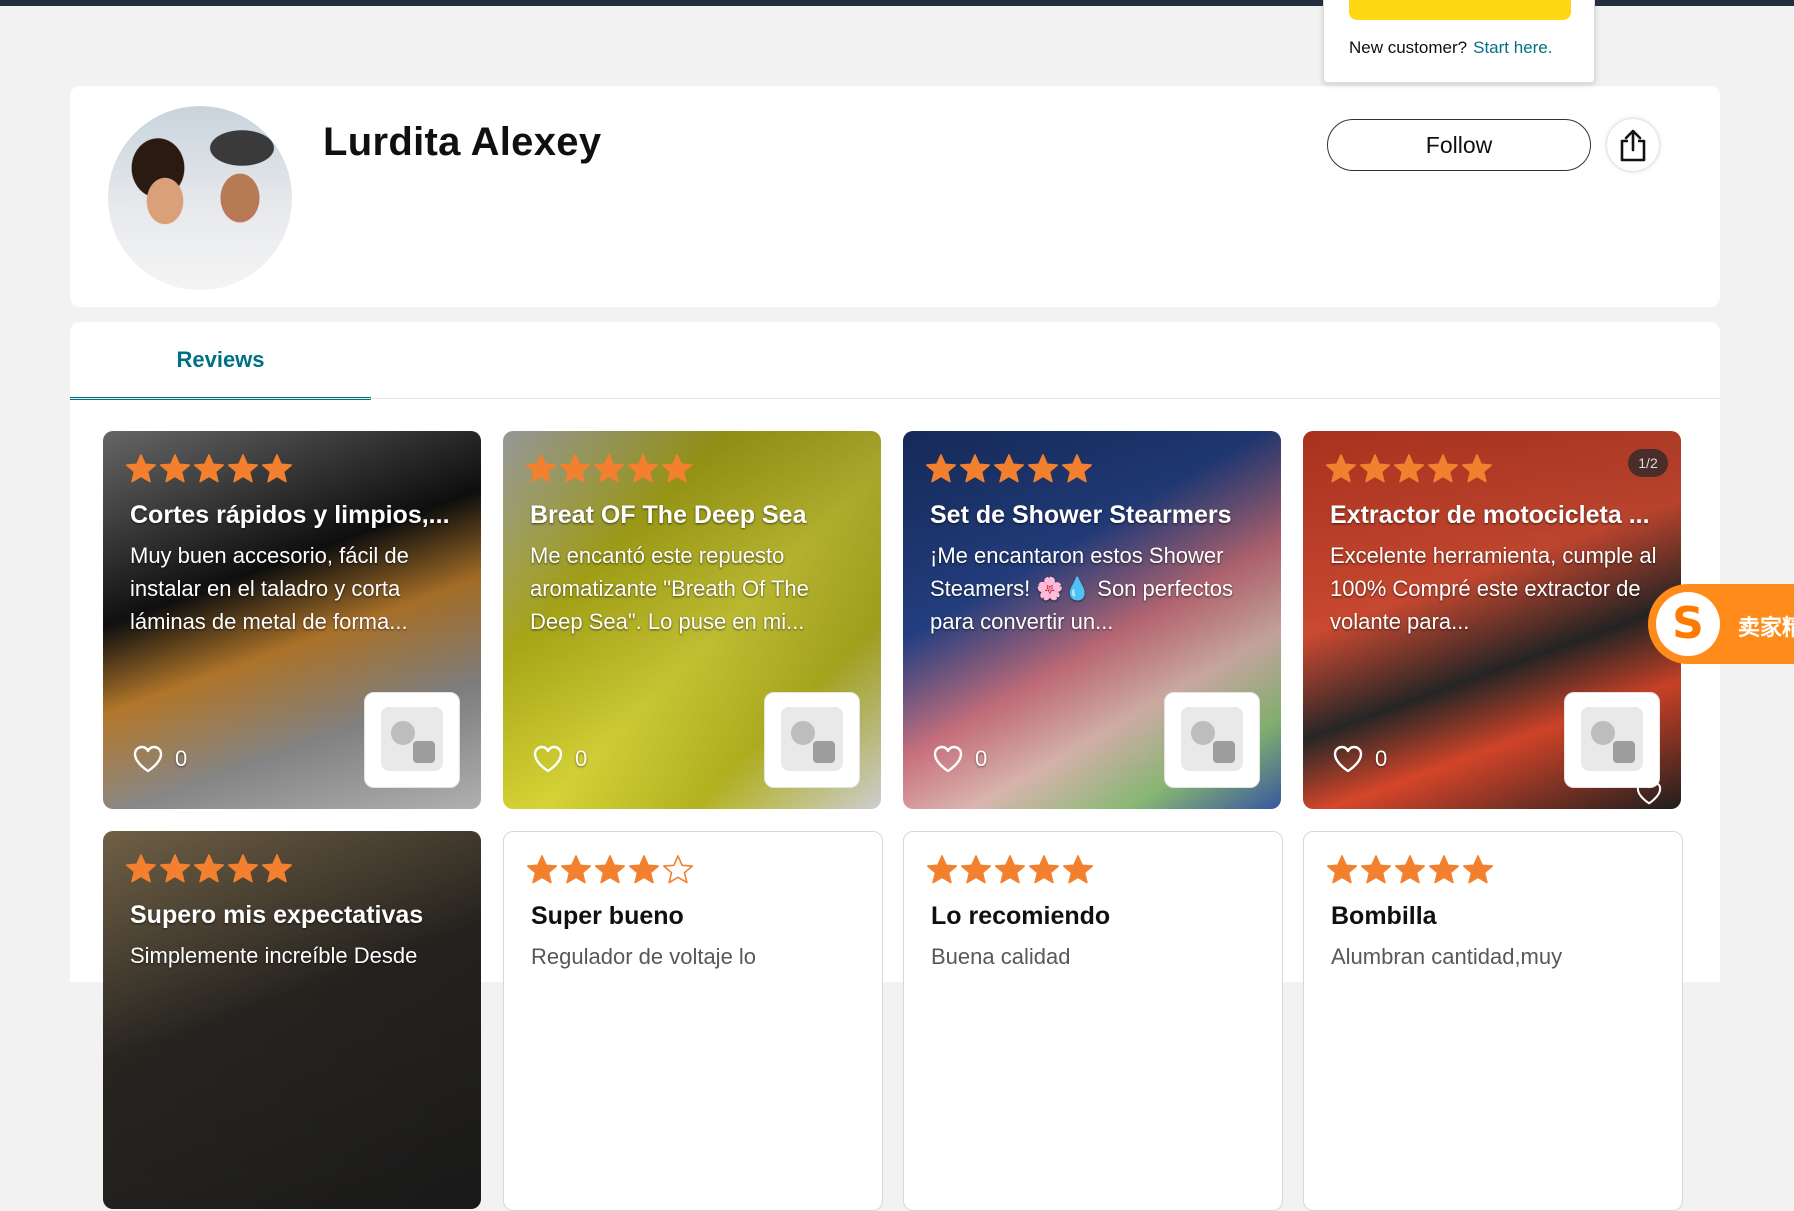 The height and width of the screenshot is (1211, 1794). What do you see at coordinates (274, 955) in the screenshot?
I see `review-body: Simplemente increíble Desde` at bounding box center [274, 955].